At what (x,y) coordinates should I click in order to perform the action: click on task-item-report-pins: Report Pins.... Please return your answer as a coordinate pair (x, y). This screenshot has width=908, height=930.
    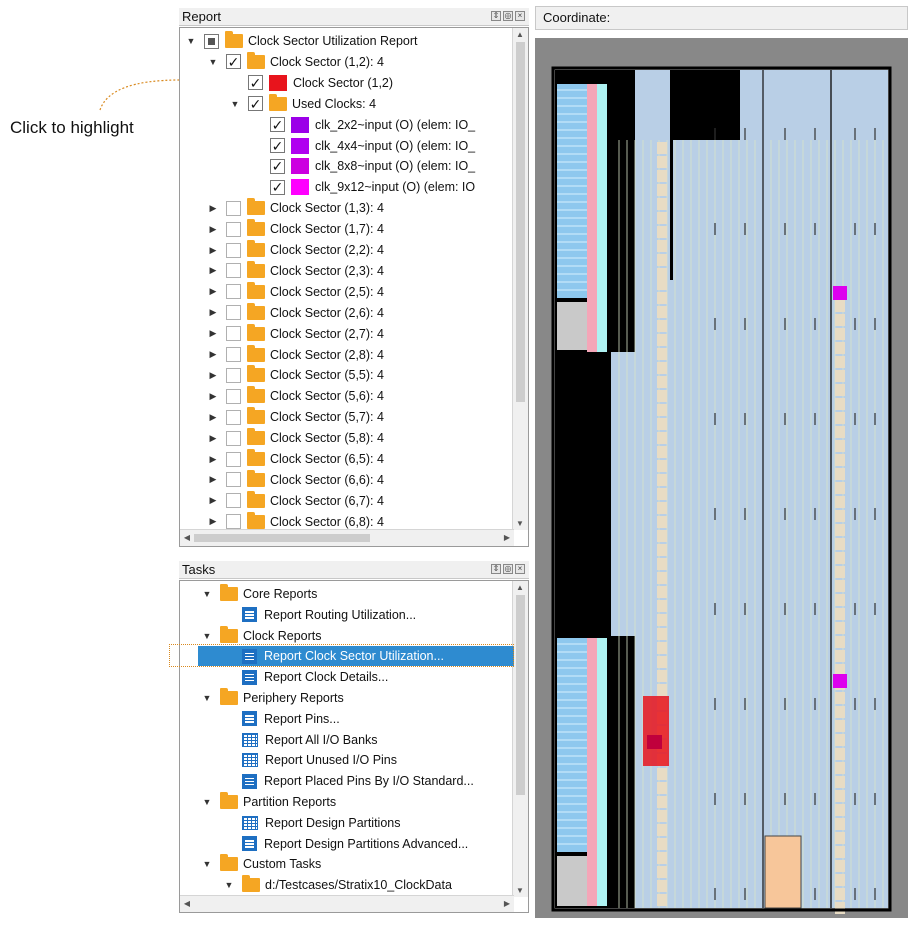
    Looking at the image, I should click on (282, 719).